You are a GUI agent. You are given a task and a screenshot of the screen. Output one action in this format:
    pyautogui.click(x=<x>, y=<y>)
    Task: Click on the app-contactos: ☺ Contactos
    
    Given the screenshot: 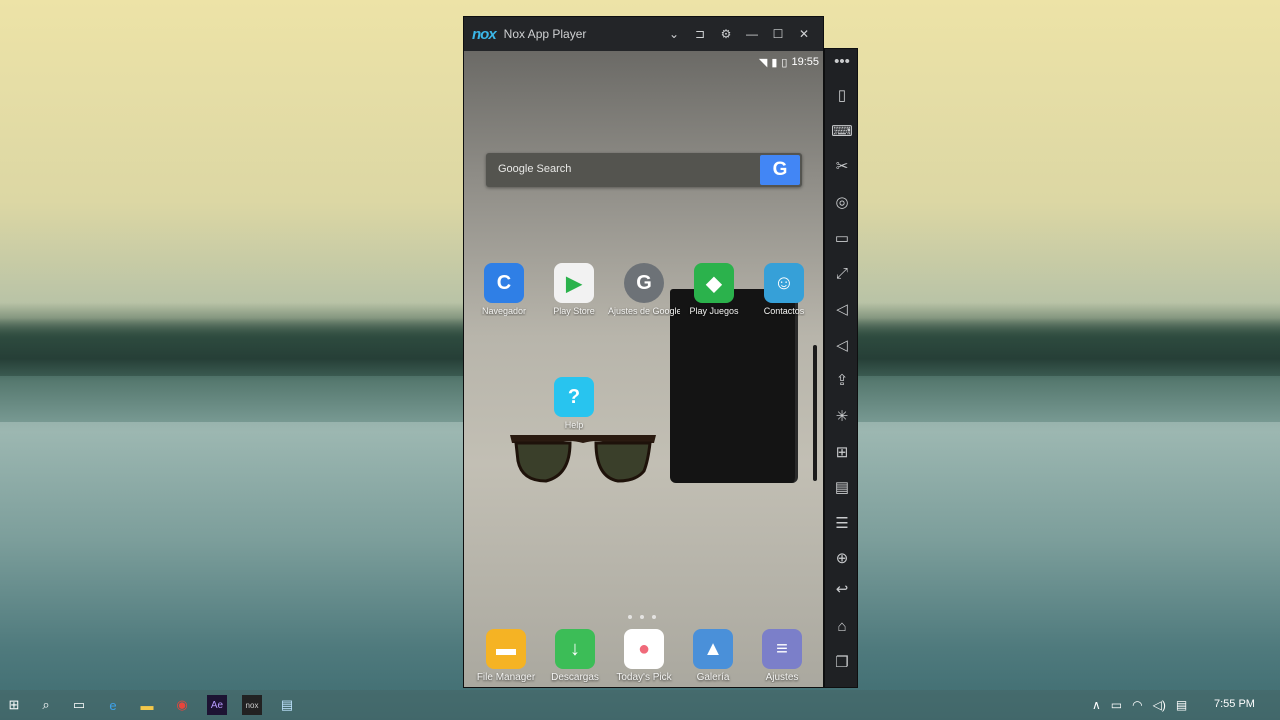 What is the action you would take?
    pyautogui.click(x=784, y=289)
    